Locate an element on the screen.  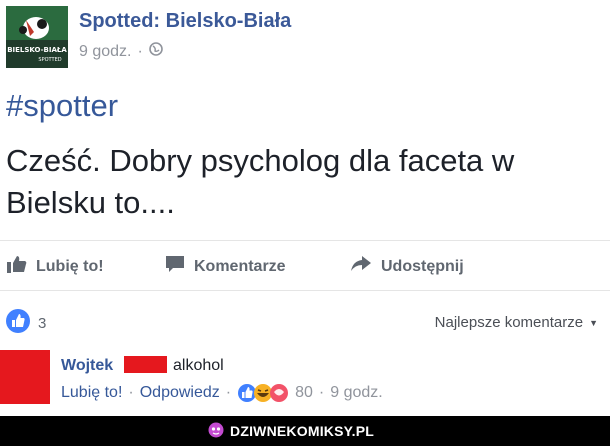
comment-sort-dropdown: Najlepsze komentarze ▼ is located at coordinates (516, 322).